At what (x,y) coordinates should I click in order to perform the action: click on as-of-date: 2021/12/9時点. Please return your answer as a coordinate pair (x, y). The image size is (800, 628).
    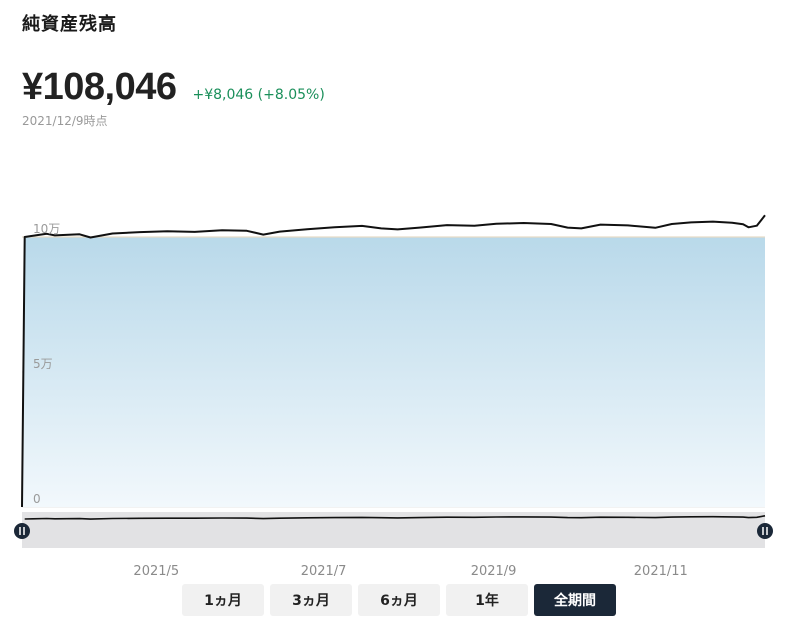
    Looking at the image, I should click on (65, 121).